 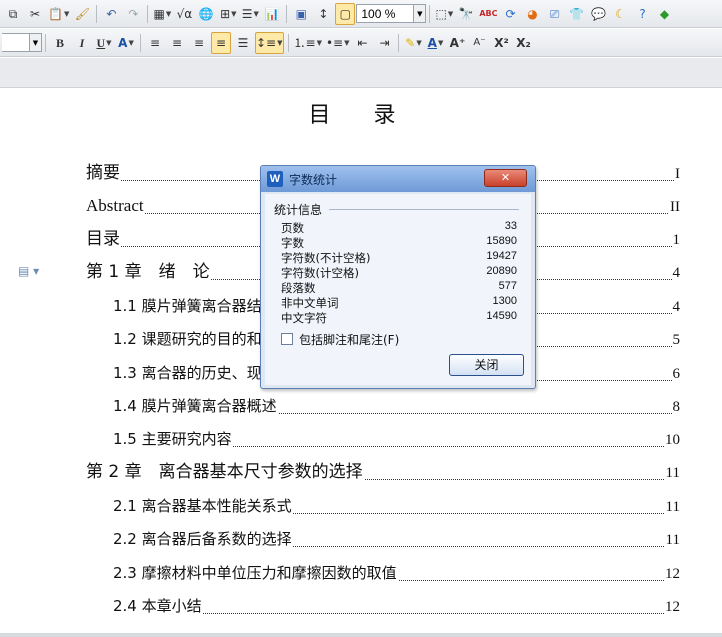 I want to click on decrease-indent-icon: ⇤, so click(x=362, y=43).